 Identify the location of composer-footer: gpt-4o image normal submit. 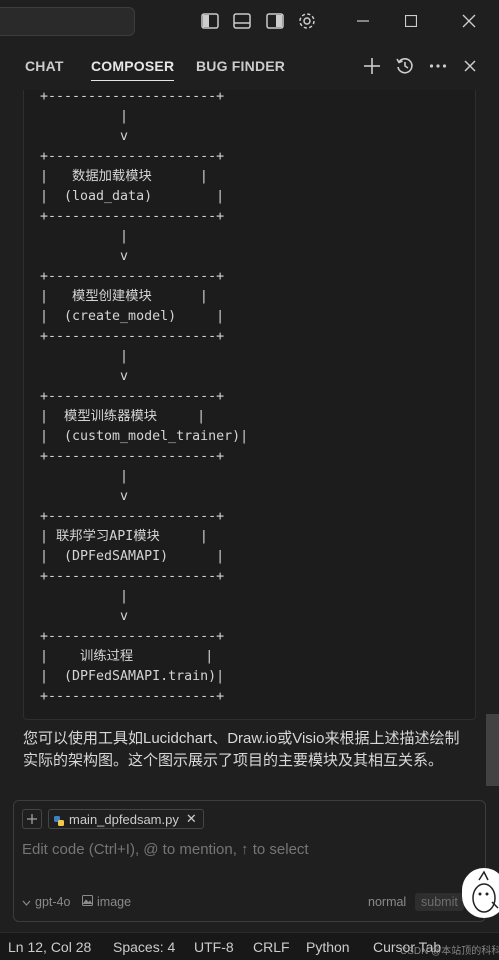
(251, 904).